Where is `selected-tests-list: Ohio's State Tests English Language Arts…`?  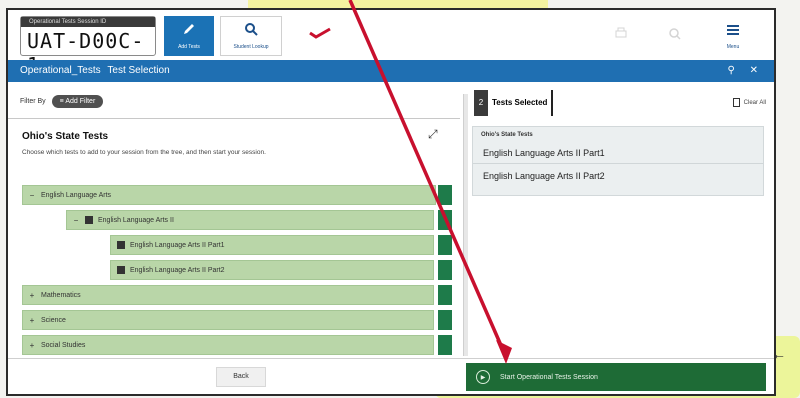
selected-tests-list: Ohio's State Tests English Language Arts… is located at coordinates (618, 161).